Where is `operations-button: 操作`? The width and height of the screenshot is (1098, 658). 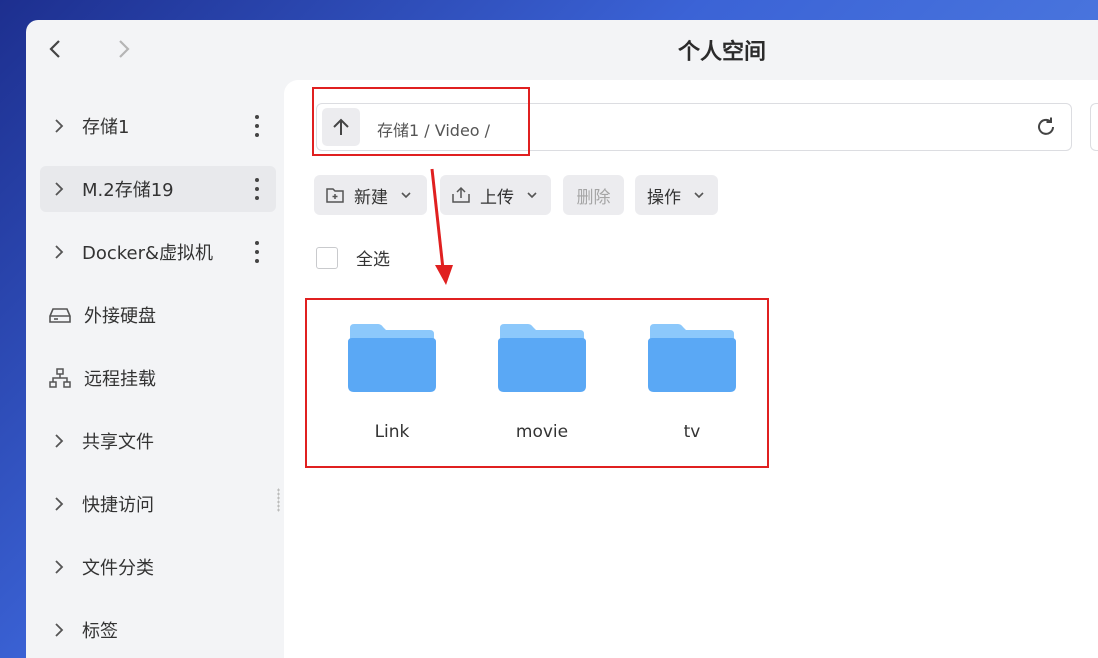 operations-button: 操作 is located at coordinates (676, 195).